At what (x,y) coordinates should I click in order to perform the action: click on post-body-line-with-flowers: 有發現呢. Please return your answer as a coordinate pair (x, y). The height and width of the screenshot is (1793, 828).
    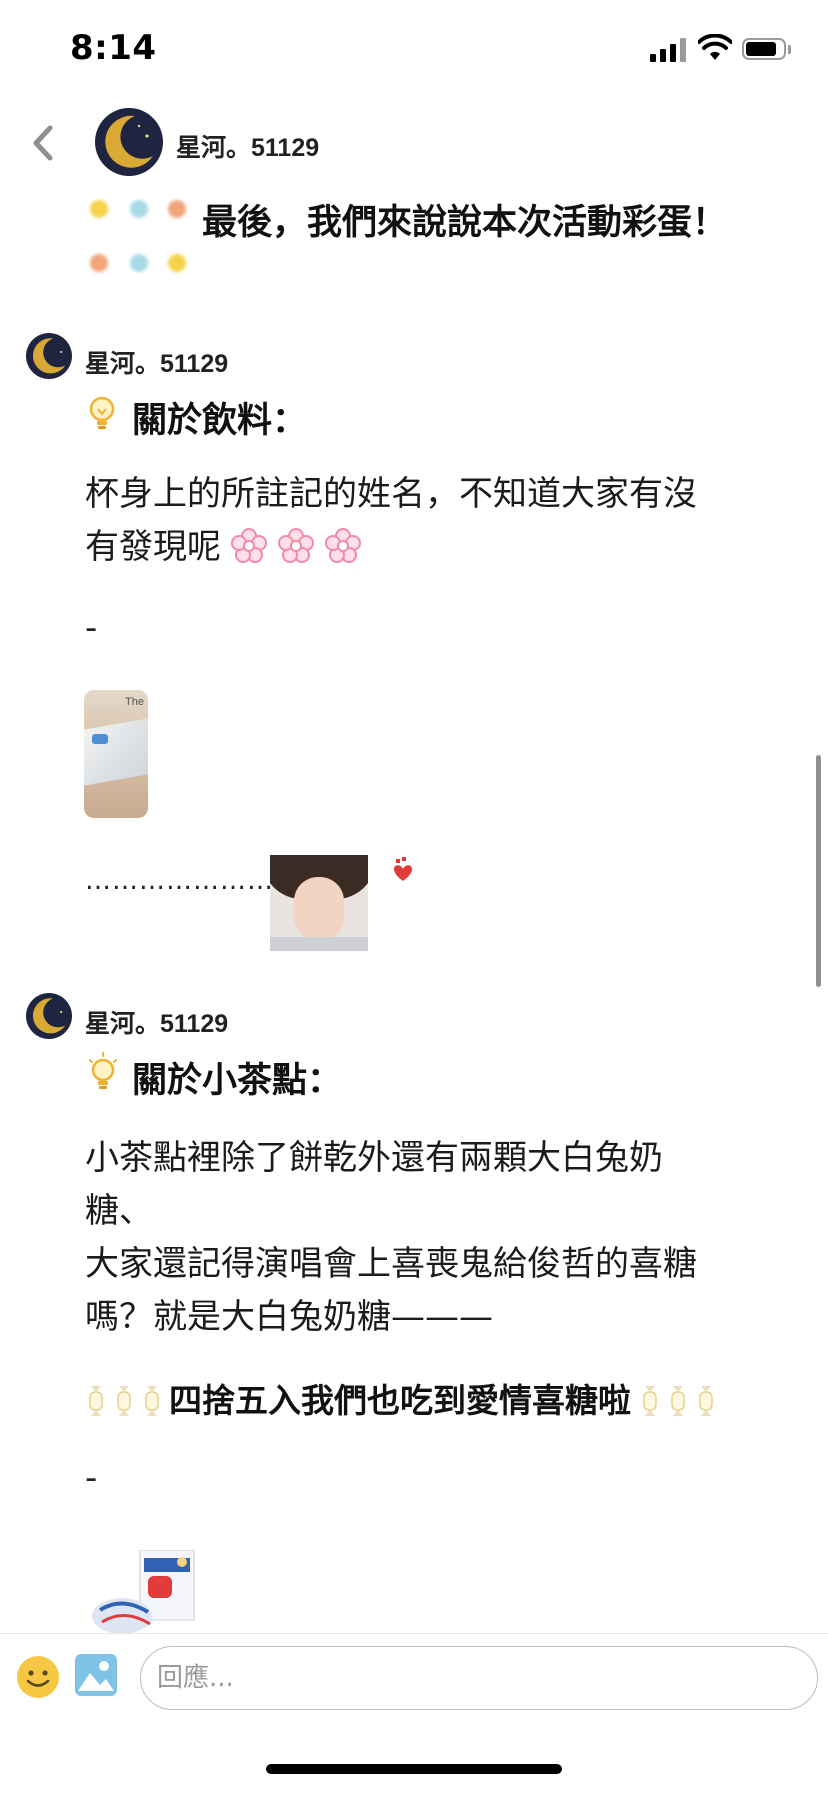
    Looking at the image, I should click on (223, 547).